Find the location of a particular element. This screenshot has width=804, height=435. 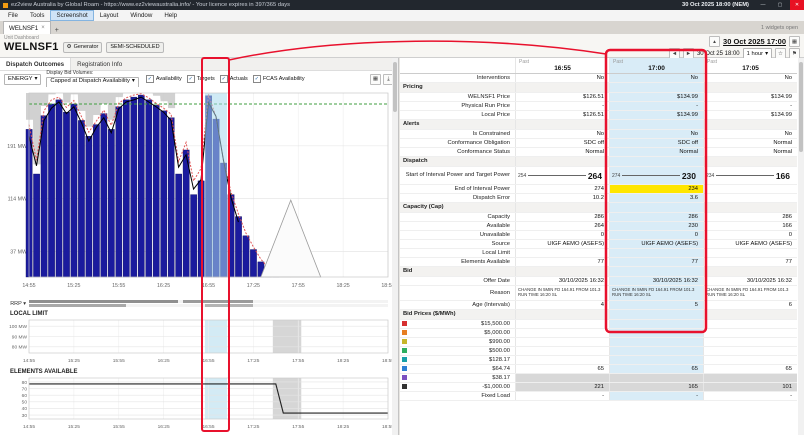

app-logo-icon is located at coordinates (5, 5).